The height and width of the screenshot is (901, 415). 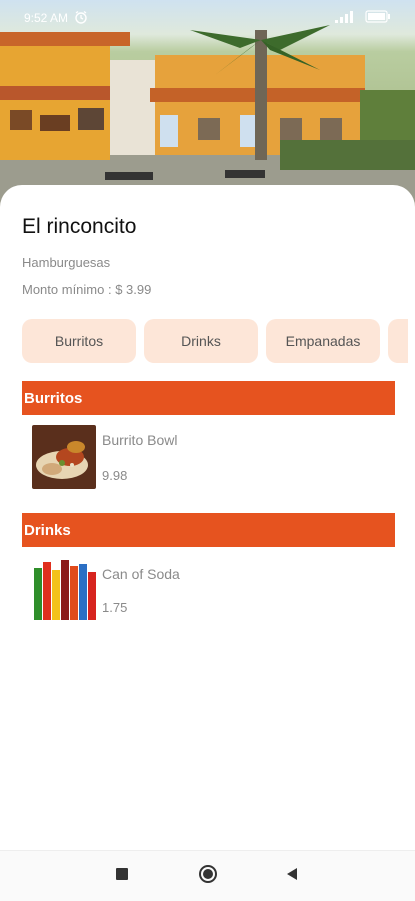 I want to click on menu-item-price: 1.75, so click(x=115, y=607).